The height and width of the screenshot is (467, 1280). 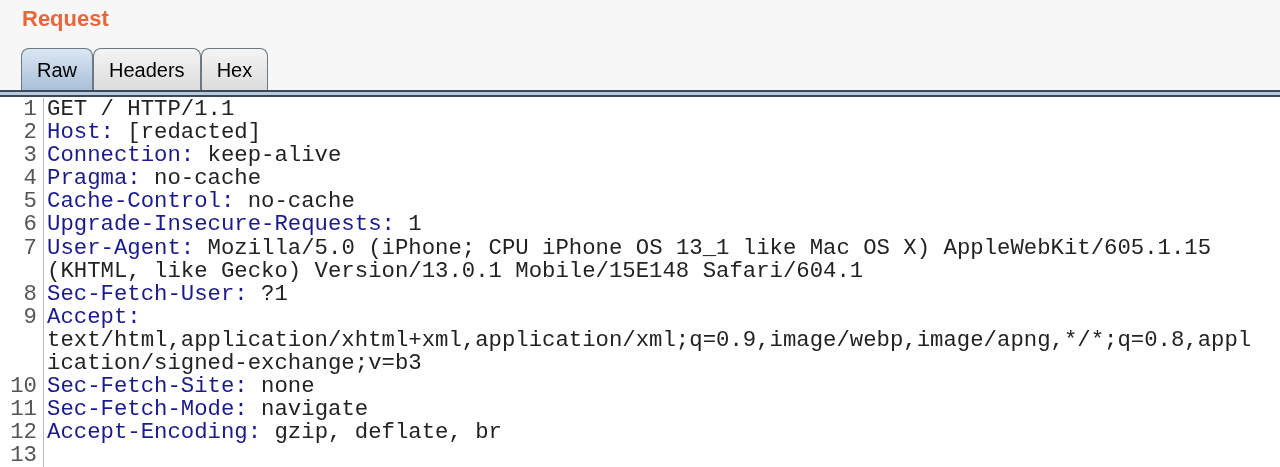 I want to click on panel-title: Request, so click(x=65, y=18).